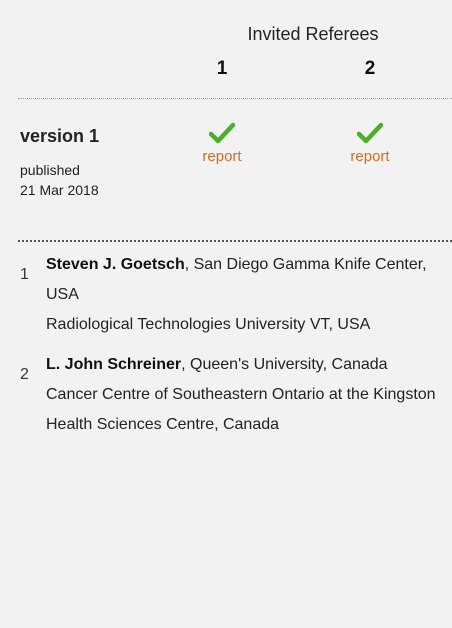 This screenshot has width=452, height=628. I want to click on referee-1-report-link: report, so click(222, 156).